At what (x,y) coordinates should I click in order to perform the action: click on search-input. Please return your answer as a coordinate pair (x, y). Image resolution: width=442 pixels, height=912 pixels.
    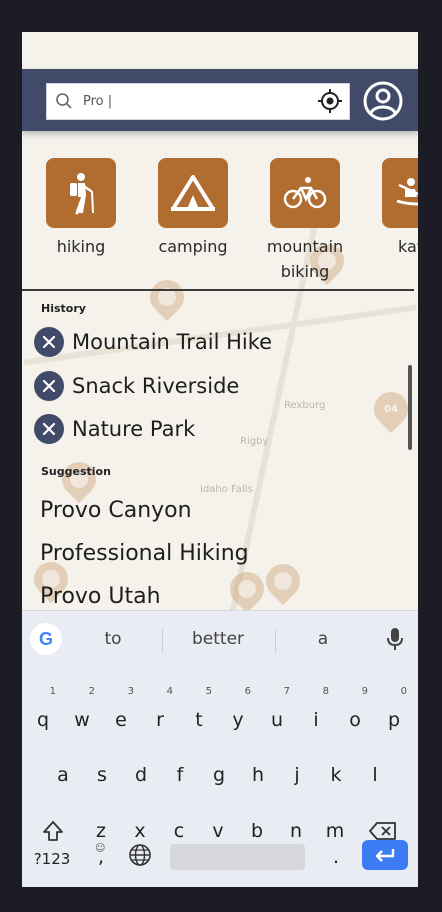
    Looking at the image, I should click on (193, 101).